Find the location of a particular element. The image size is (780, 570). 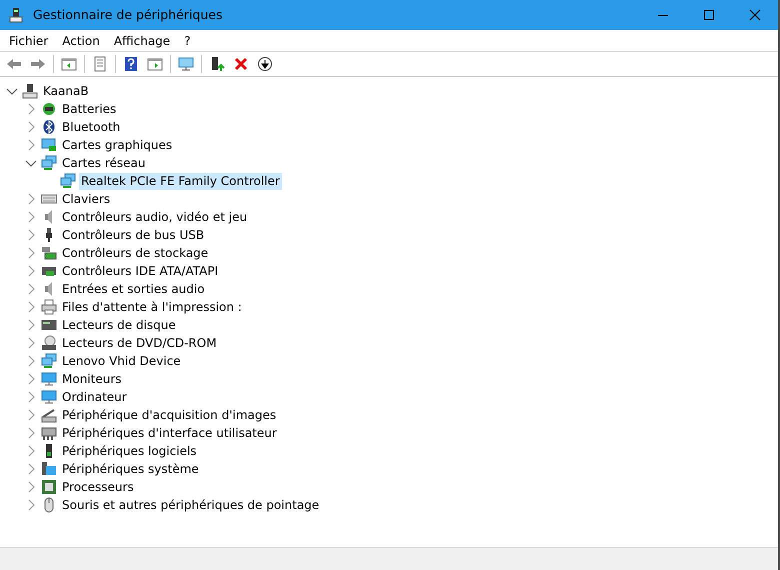

tree-item: Périphériques système is located at coordinates (130, 469).